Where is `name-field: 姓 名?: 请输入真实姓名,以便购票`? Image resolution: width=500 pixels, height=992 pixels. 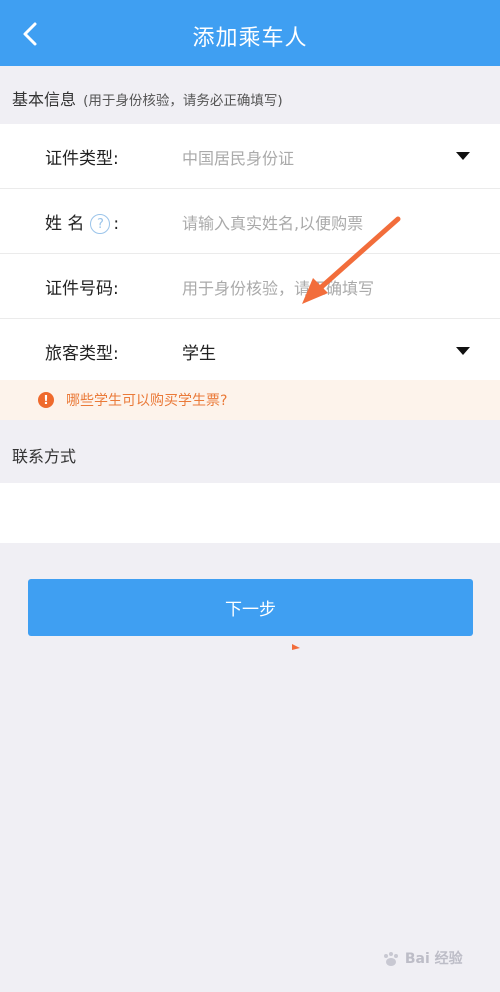 name-field: 姓 名?: 请输入真实姓名,以便购票 is located at coordinates (250, 221).